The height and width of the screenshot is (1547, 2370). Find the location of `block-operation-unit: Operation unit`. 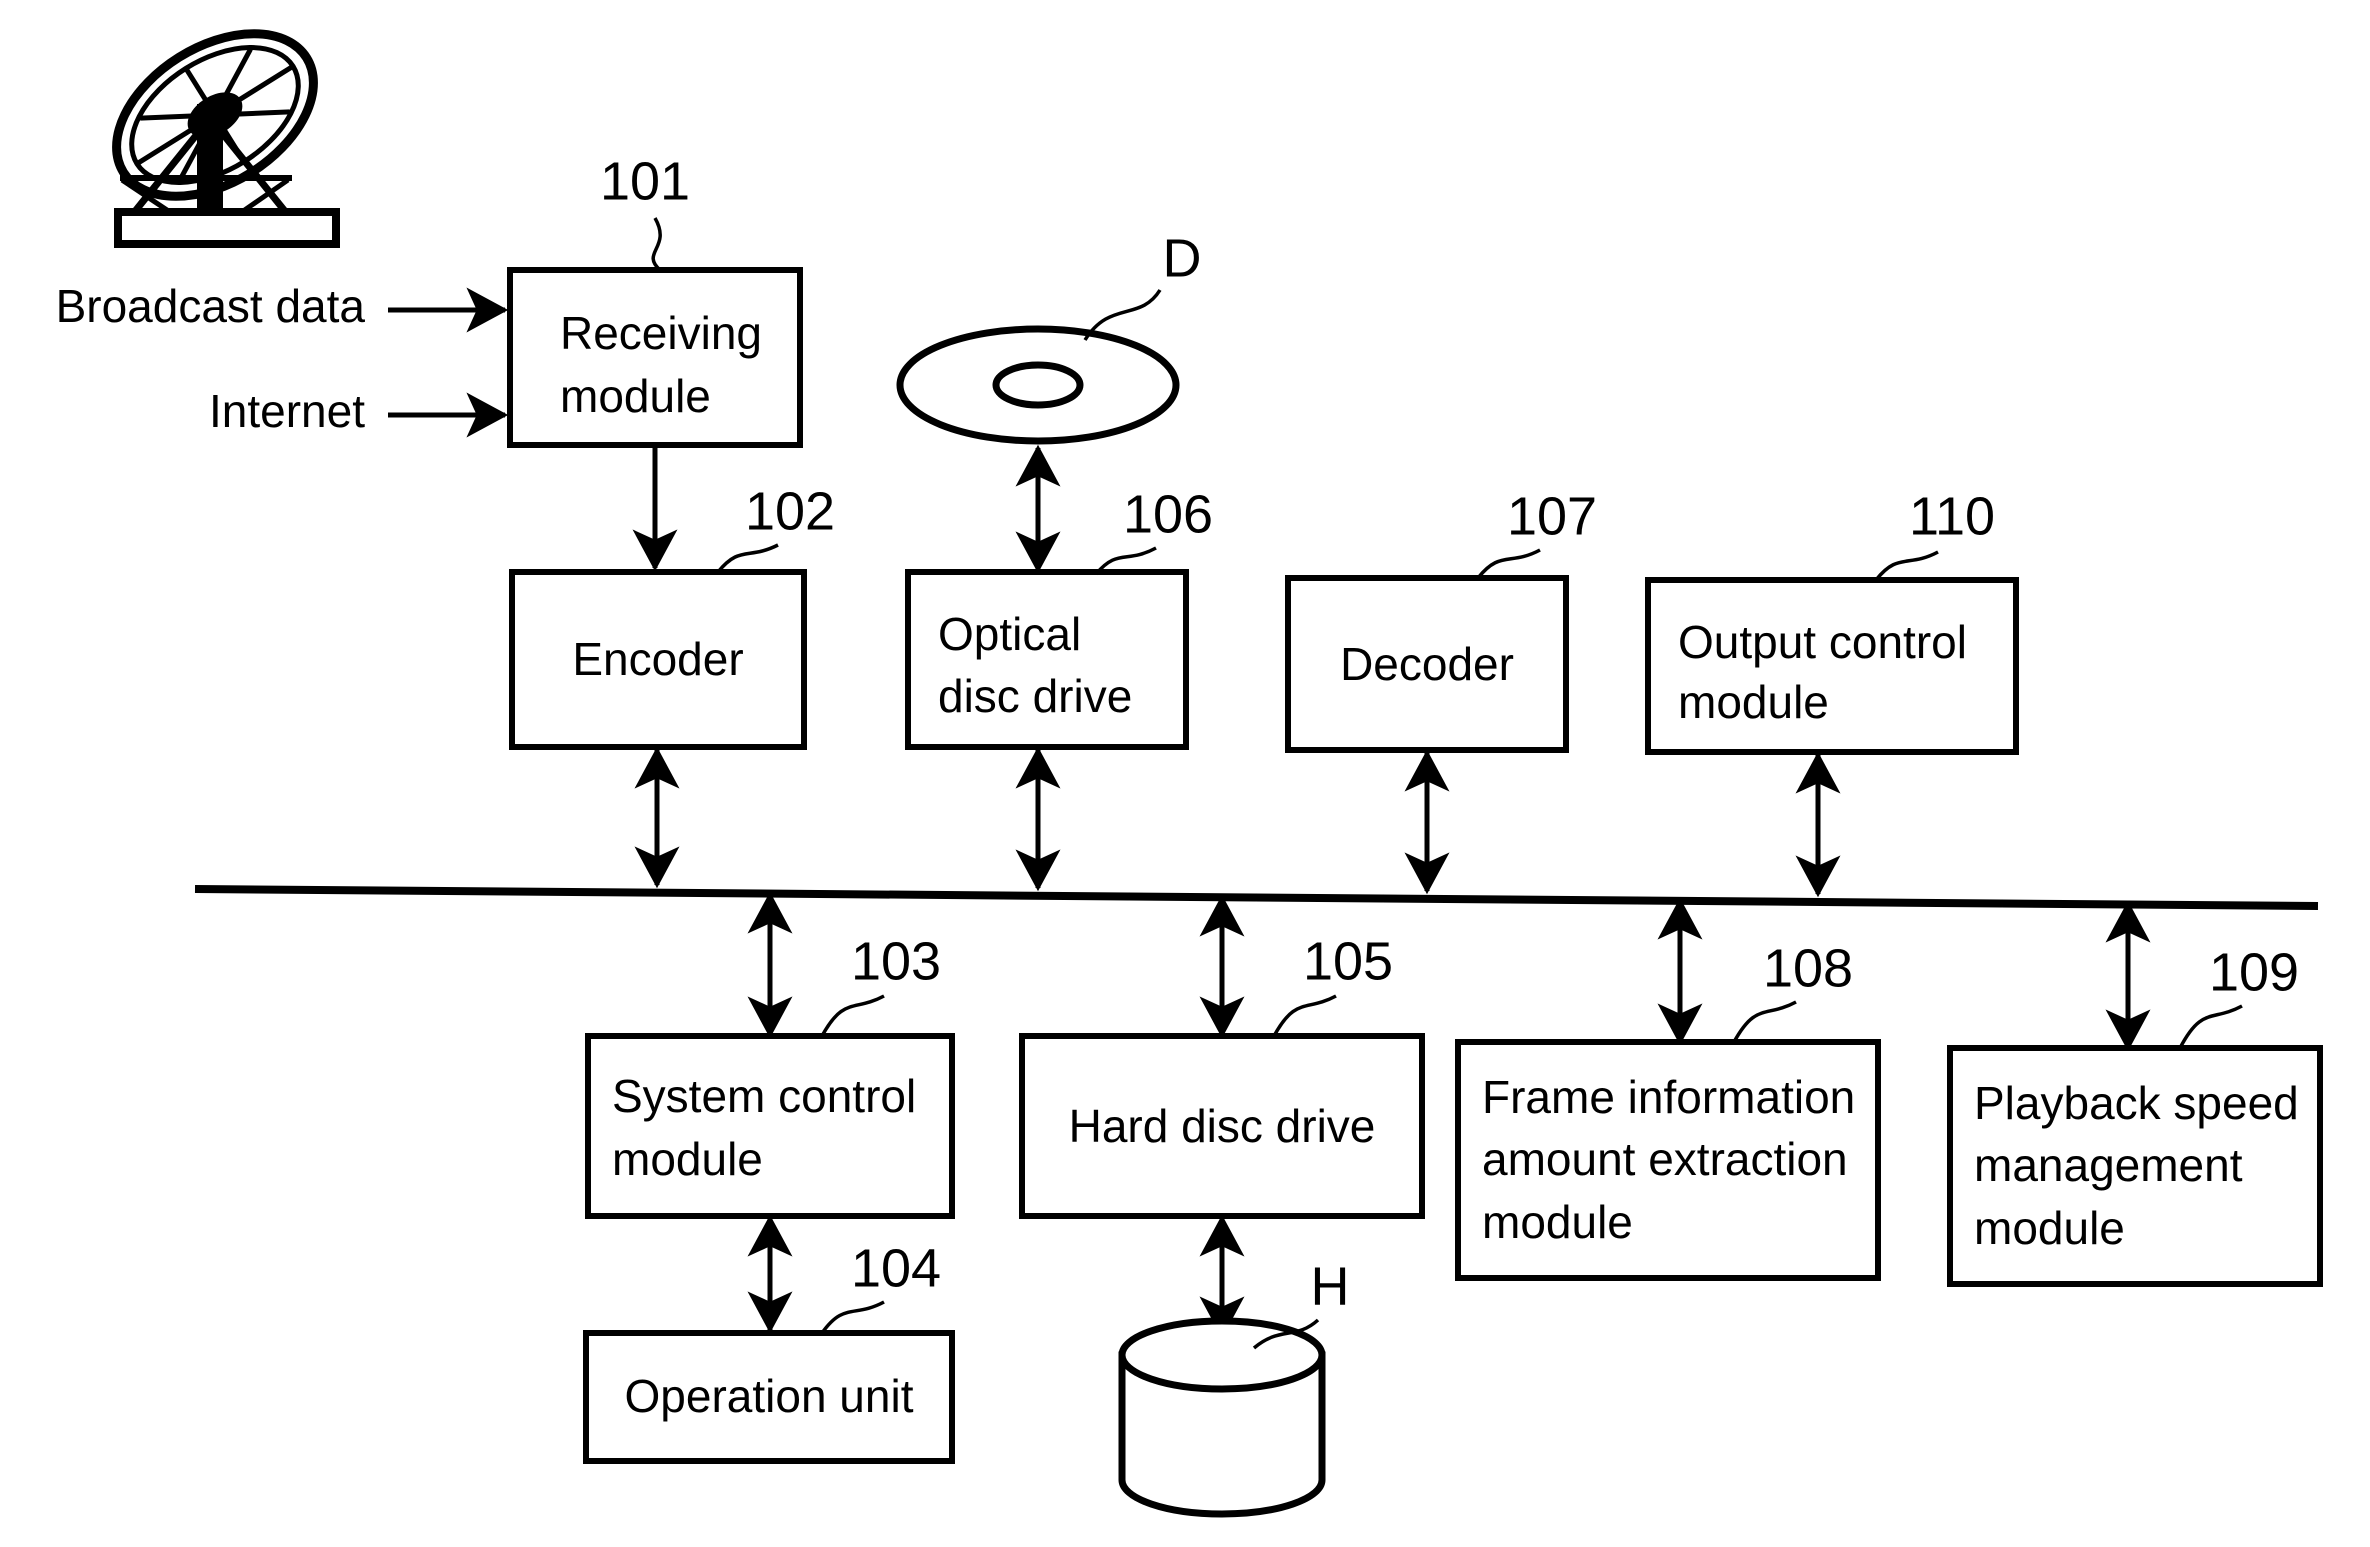

block-operation-unit: Operation unit is located at coordinates (769, 1397).